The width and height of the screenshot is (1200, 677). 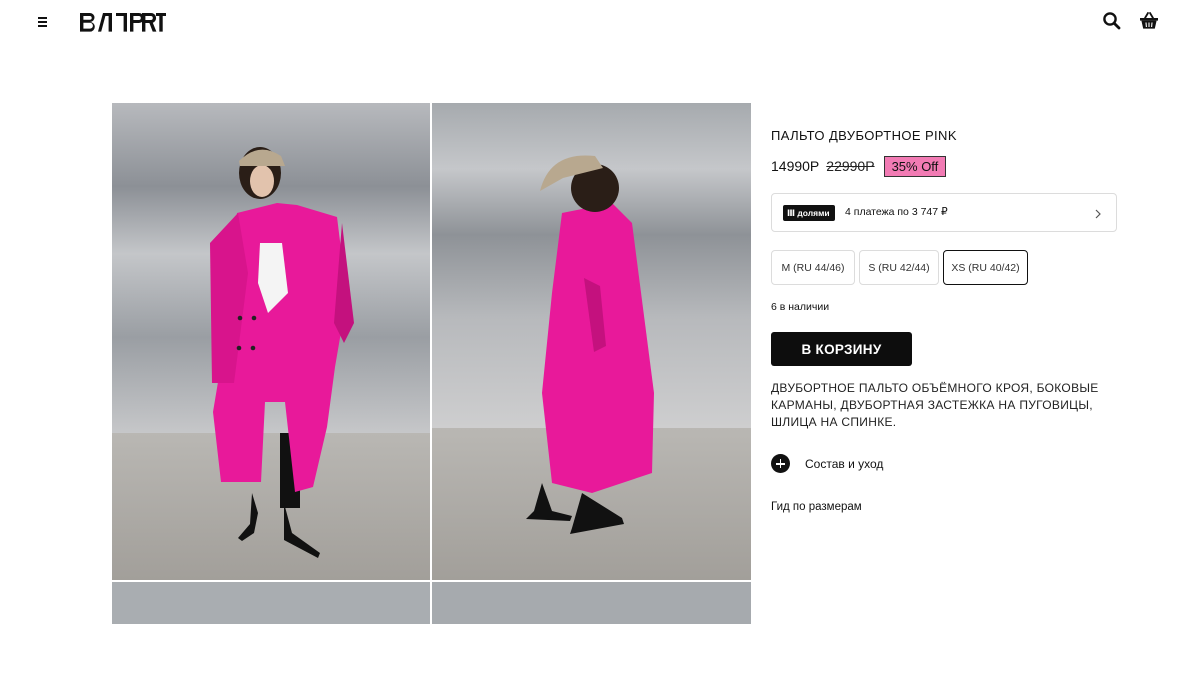 I want to click on size-option-m: M (RU 44/46), so click(x=813, y=267).